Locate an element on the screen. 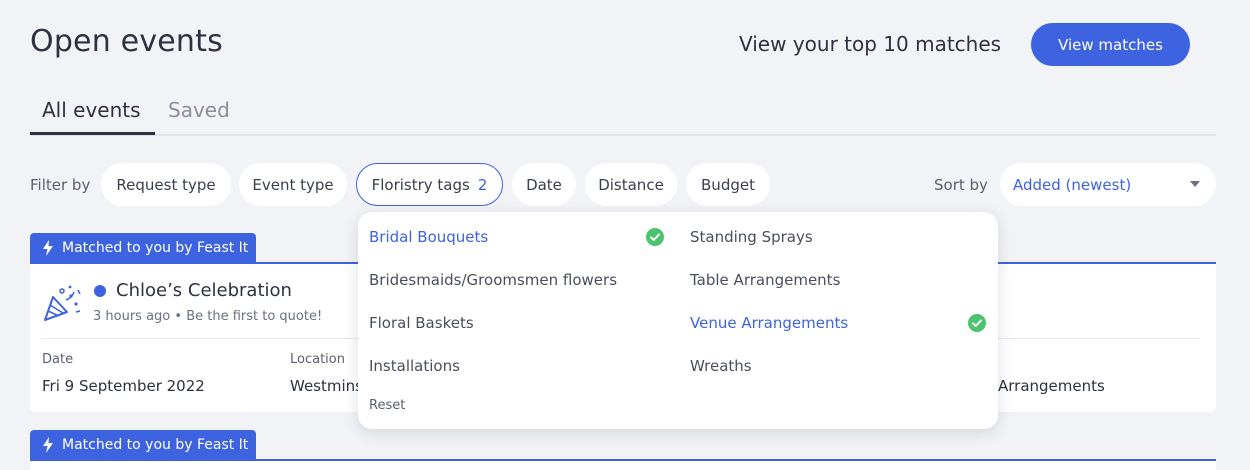 This screenshot has width=1250, height=470. filter-budget: Budget is located at coordinates (728, 184).